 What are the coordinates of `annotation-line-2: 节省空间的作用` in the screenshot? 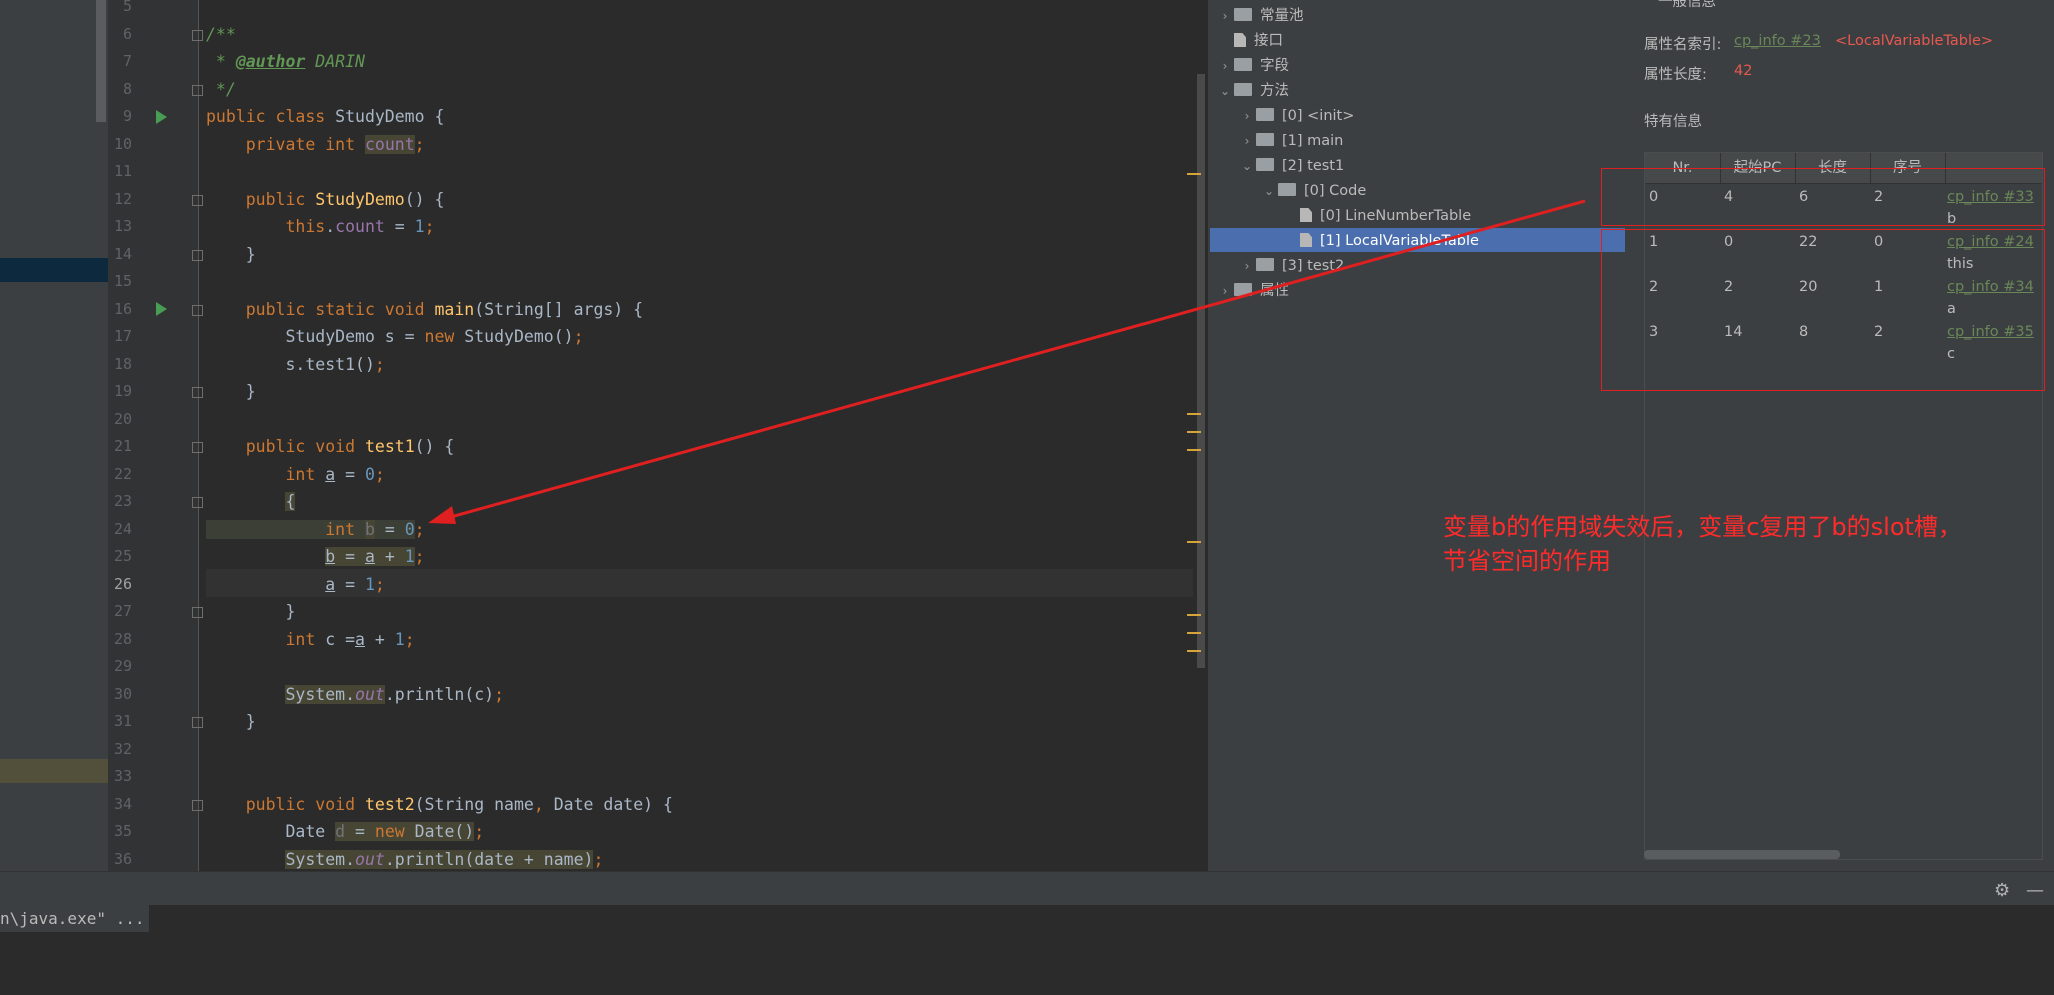 It's located at (1527, 561).